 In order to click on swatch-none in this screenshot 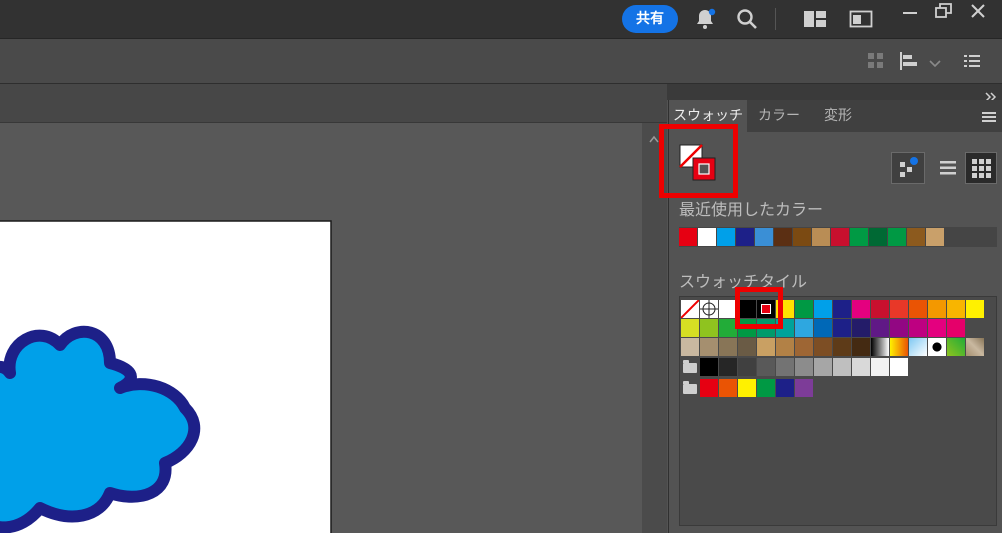, I will do `click(690, 309)`.